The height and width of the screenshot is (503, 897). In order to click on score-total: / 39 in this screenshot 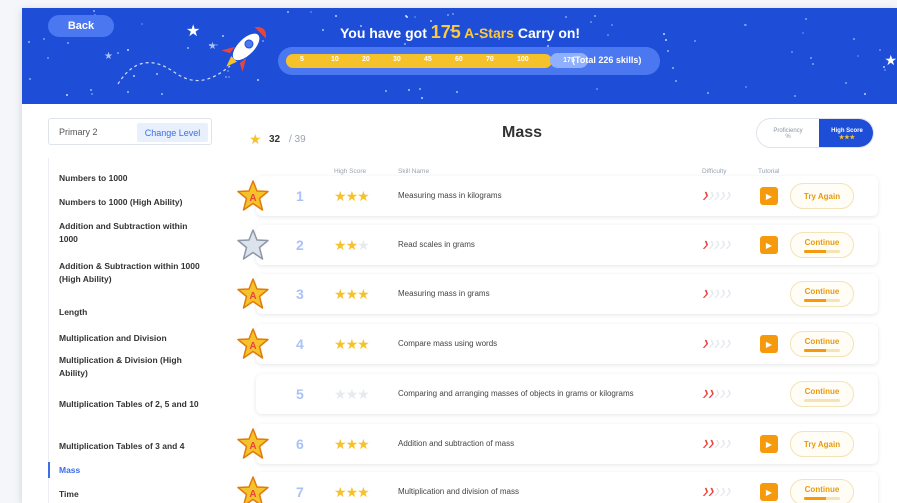, I will do `click(297, 139)`.